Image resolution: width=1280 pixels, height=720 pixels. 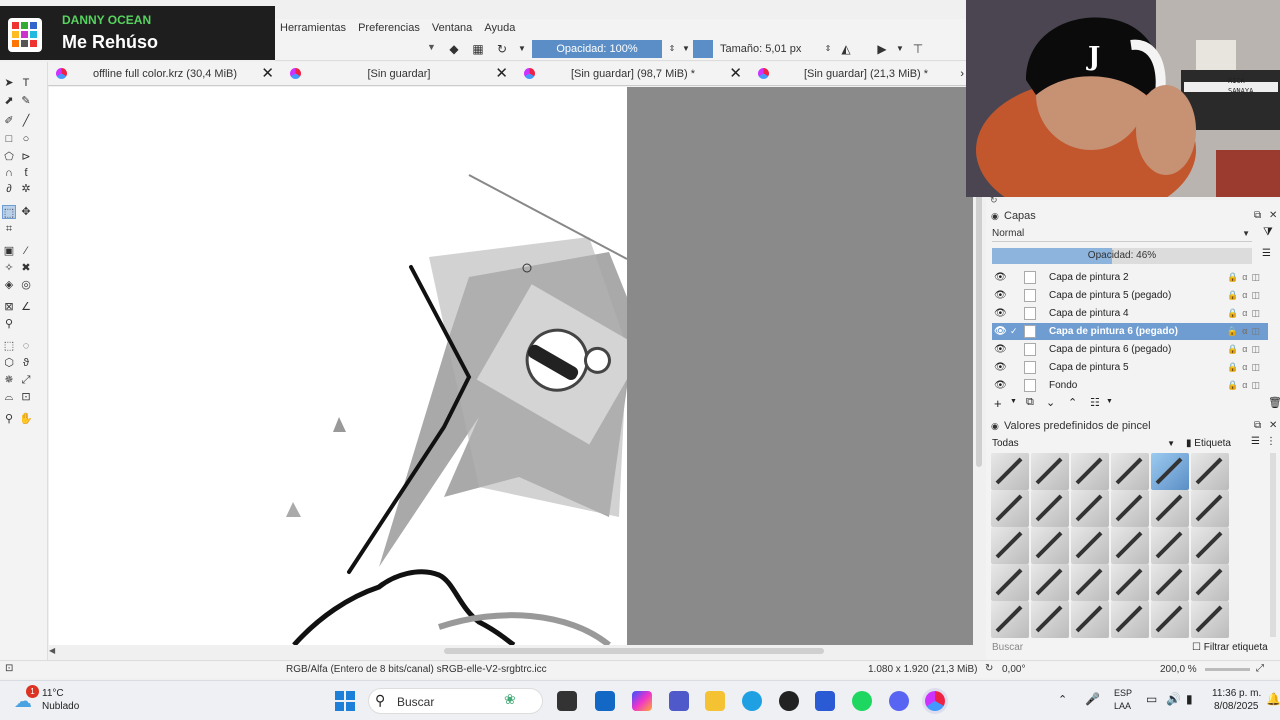 I want to click on layer-row: 👁 Capa de pintura 2 🔒α◫, so click(x=1130, y=277).